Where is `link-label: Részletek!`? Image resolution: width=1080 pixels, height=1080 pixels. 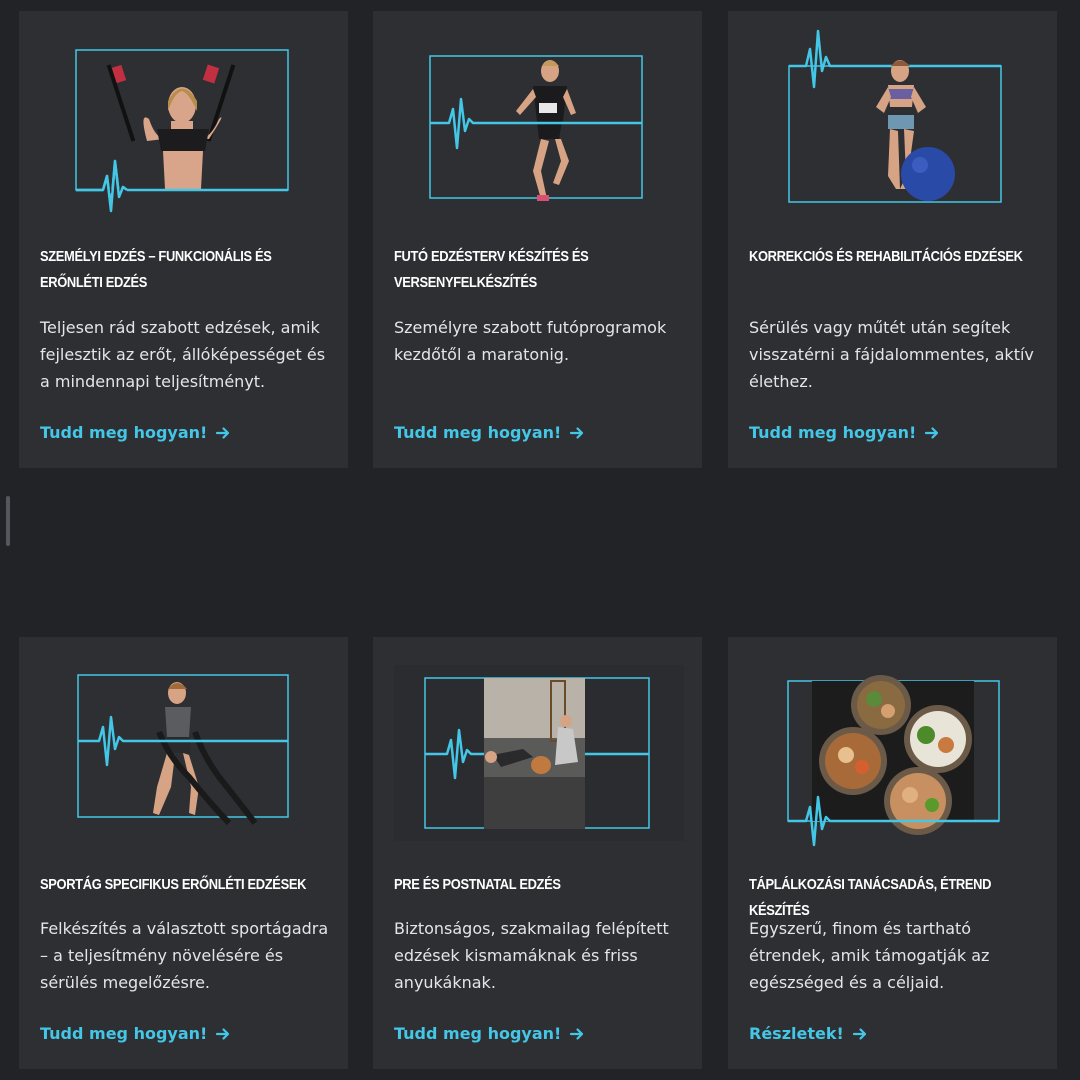 link-label: Részletek! is located at coordinates (796, 1033).